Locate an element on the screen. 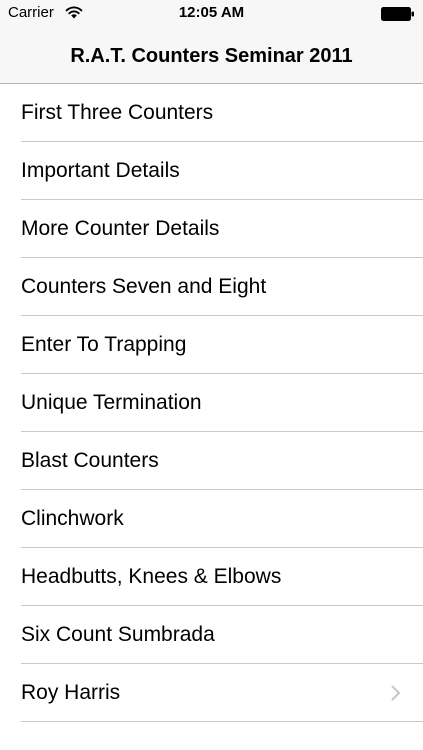 The image size is (423, 750). list-item-label: Roy Harris is located at coordinates (71, 692).